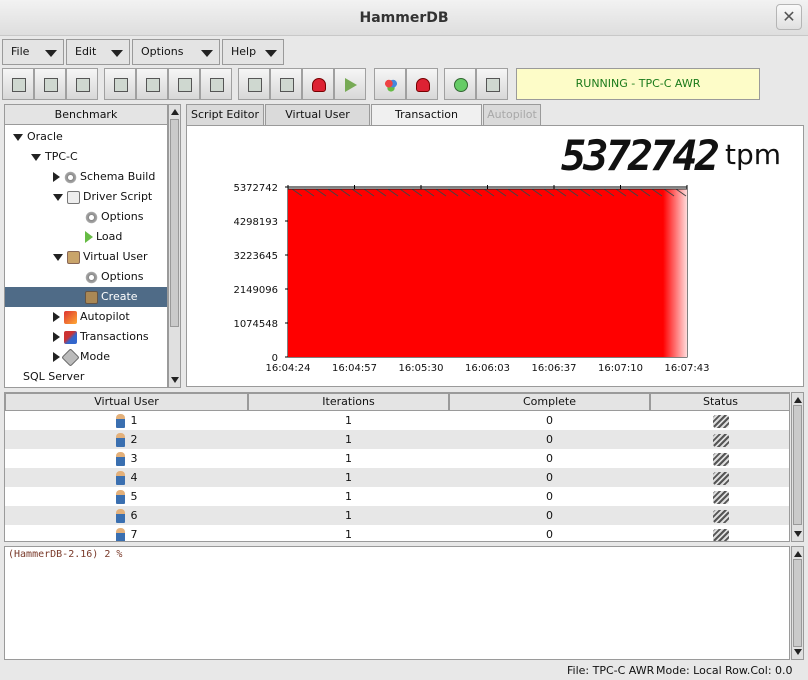  Describe the element at coordinates (719, 402) in the screenshot. I see `column-header-status: Status` at that location.